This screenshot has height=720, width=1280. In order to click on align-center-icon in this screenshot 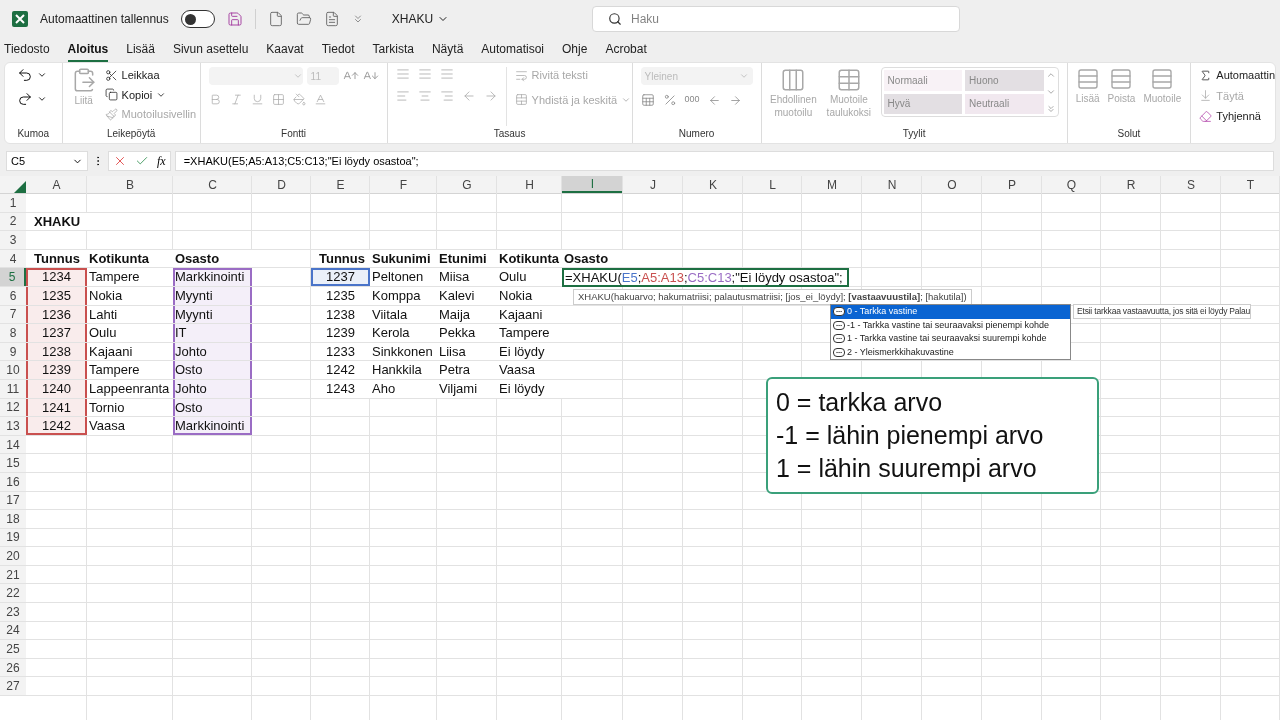, I will do `click(424, 96)`.